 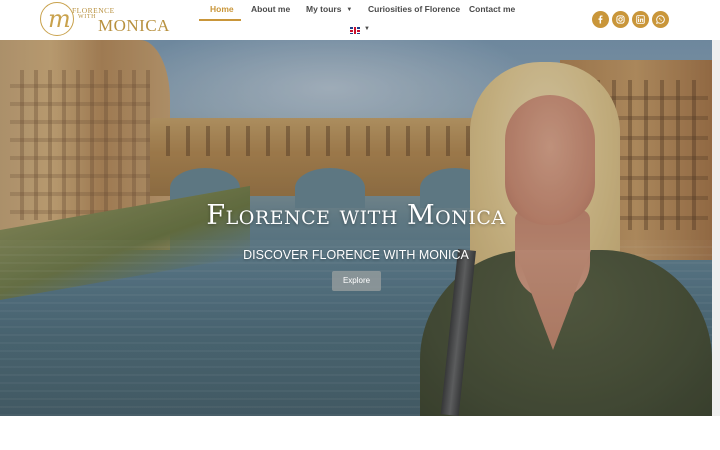 What do you see at coordinates (324, 9) in the screenshot?
I see `nav-item-my-tours-label: My tours` at bounding box center [324, 9].